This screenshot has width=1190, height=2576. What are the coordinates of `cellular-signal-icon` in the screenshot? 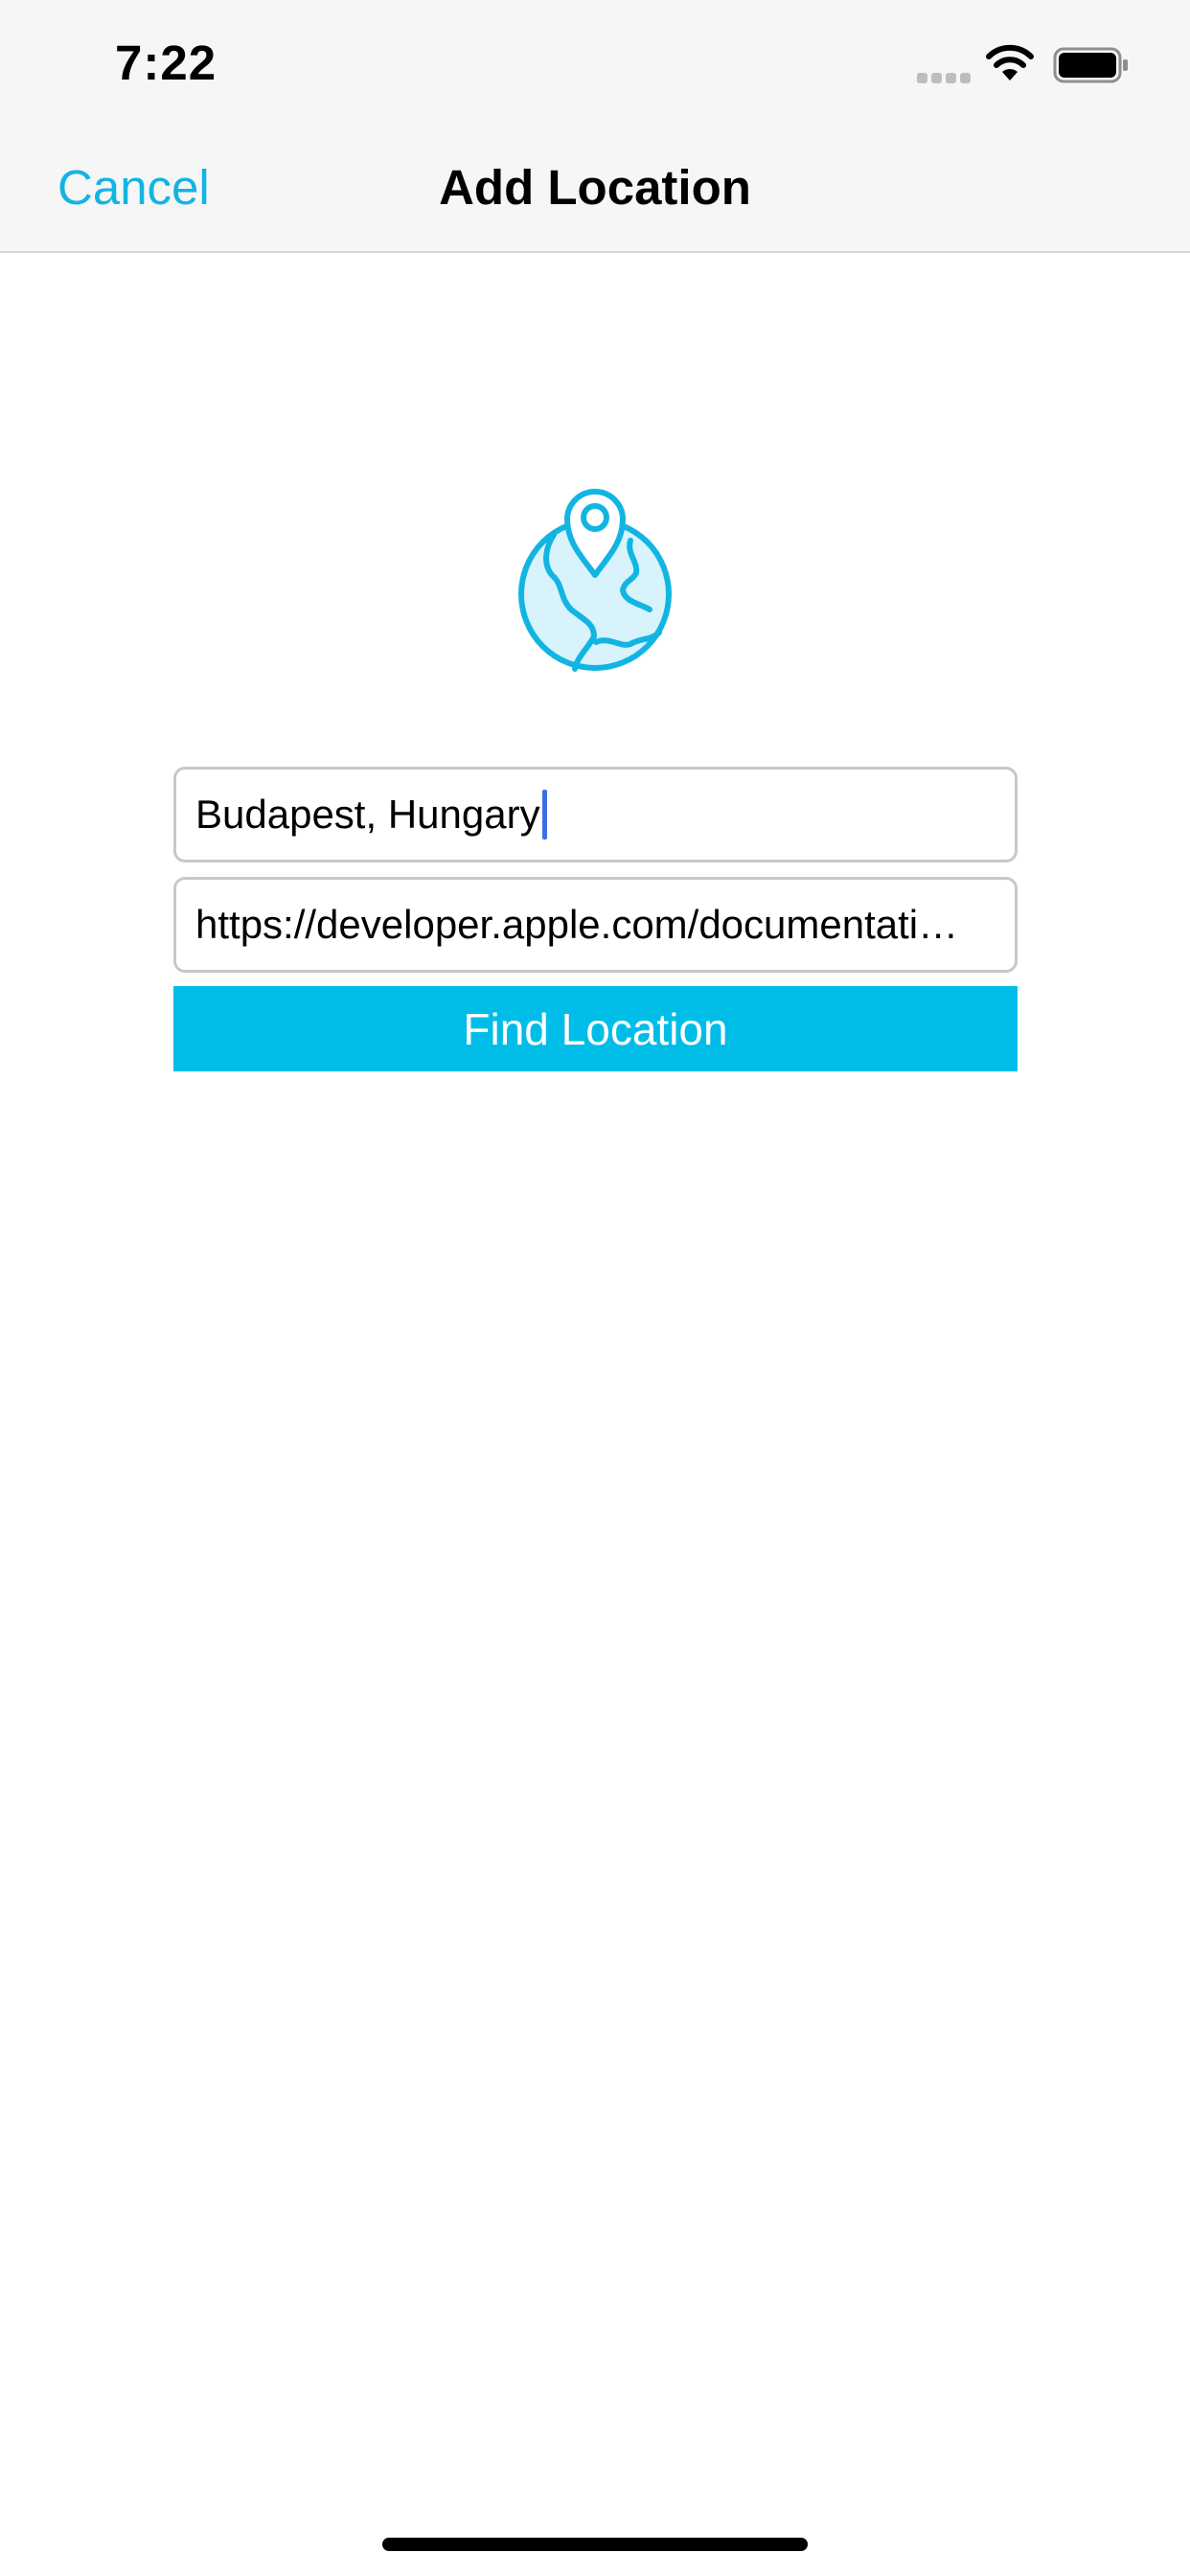 It's located at (944, 78).